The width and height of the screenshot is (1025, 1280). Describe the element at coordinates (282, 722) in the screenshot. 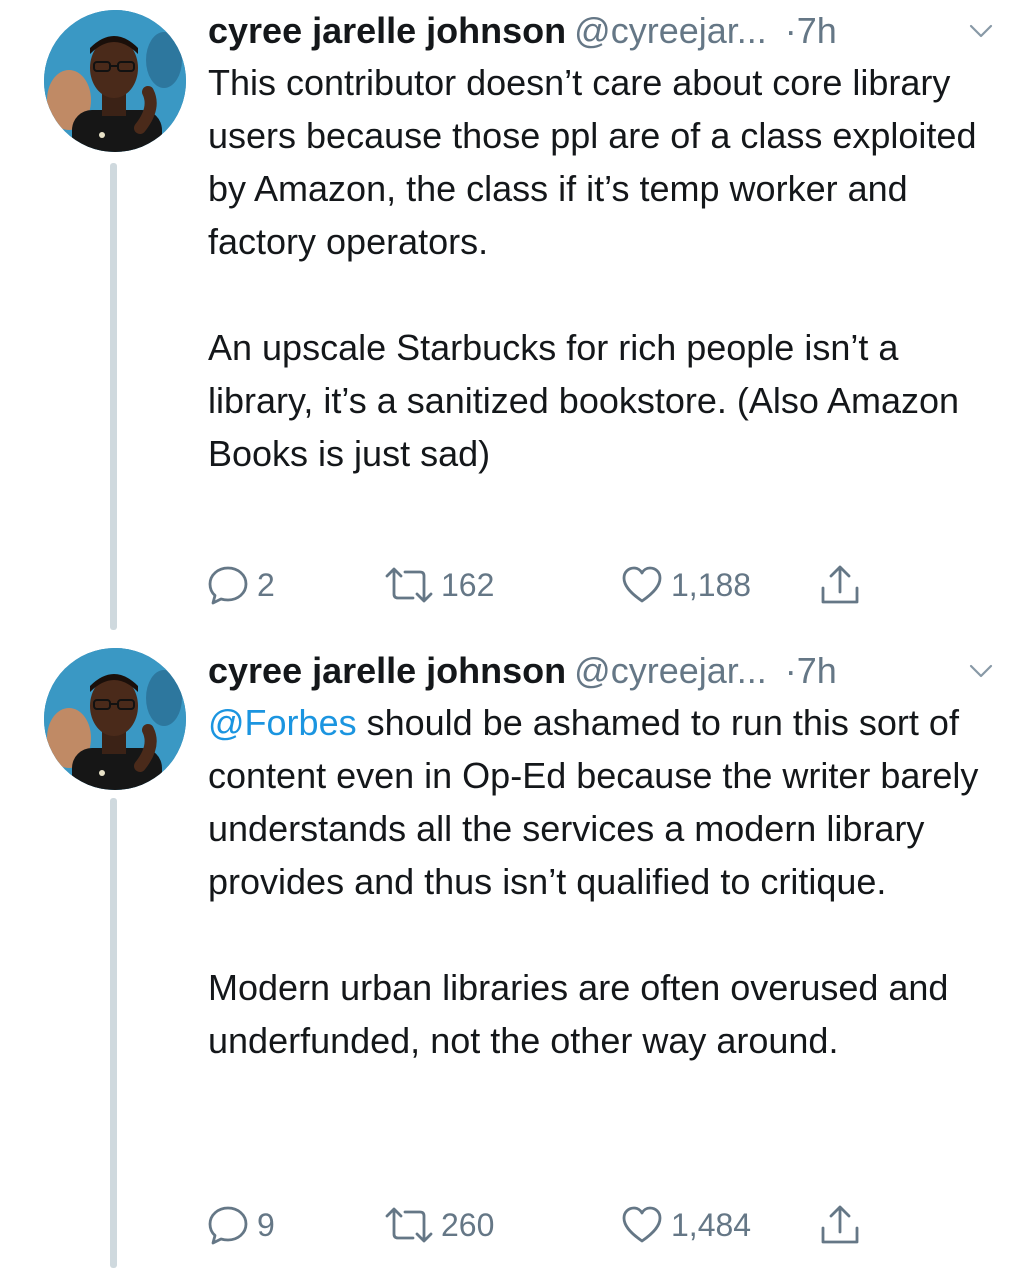

I see `mention-link: @Forbes` at that location.